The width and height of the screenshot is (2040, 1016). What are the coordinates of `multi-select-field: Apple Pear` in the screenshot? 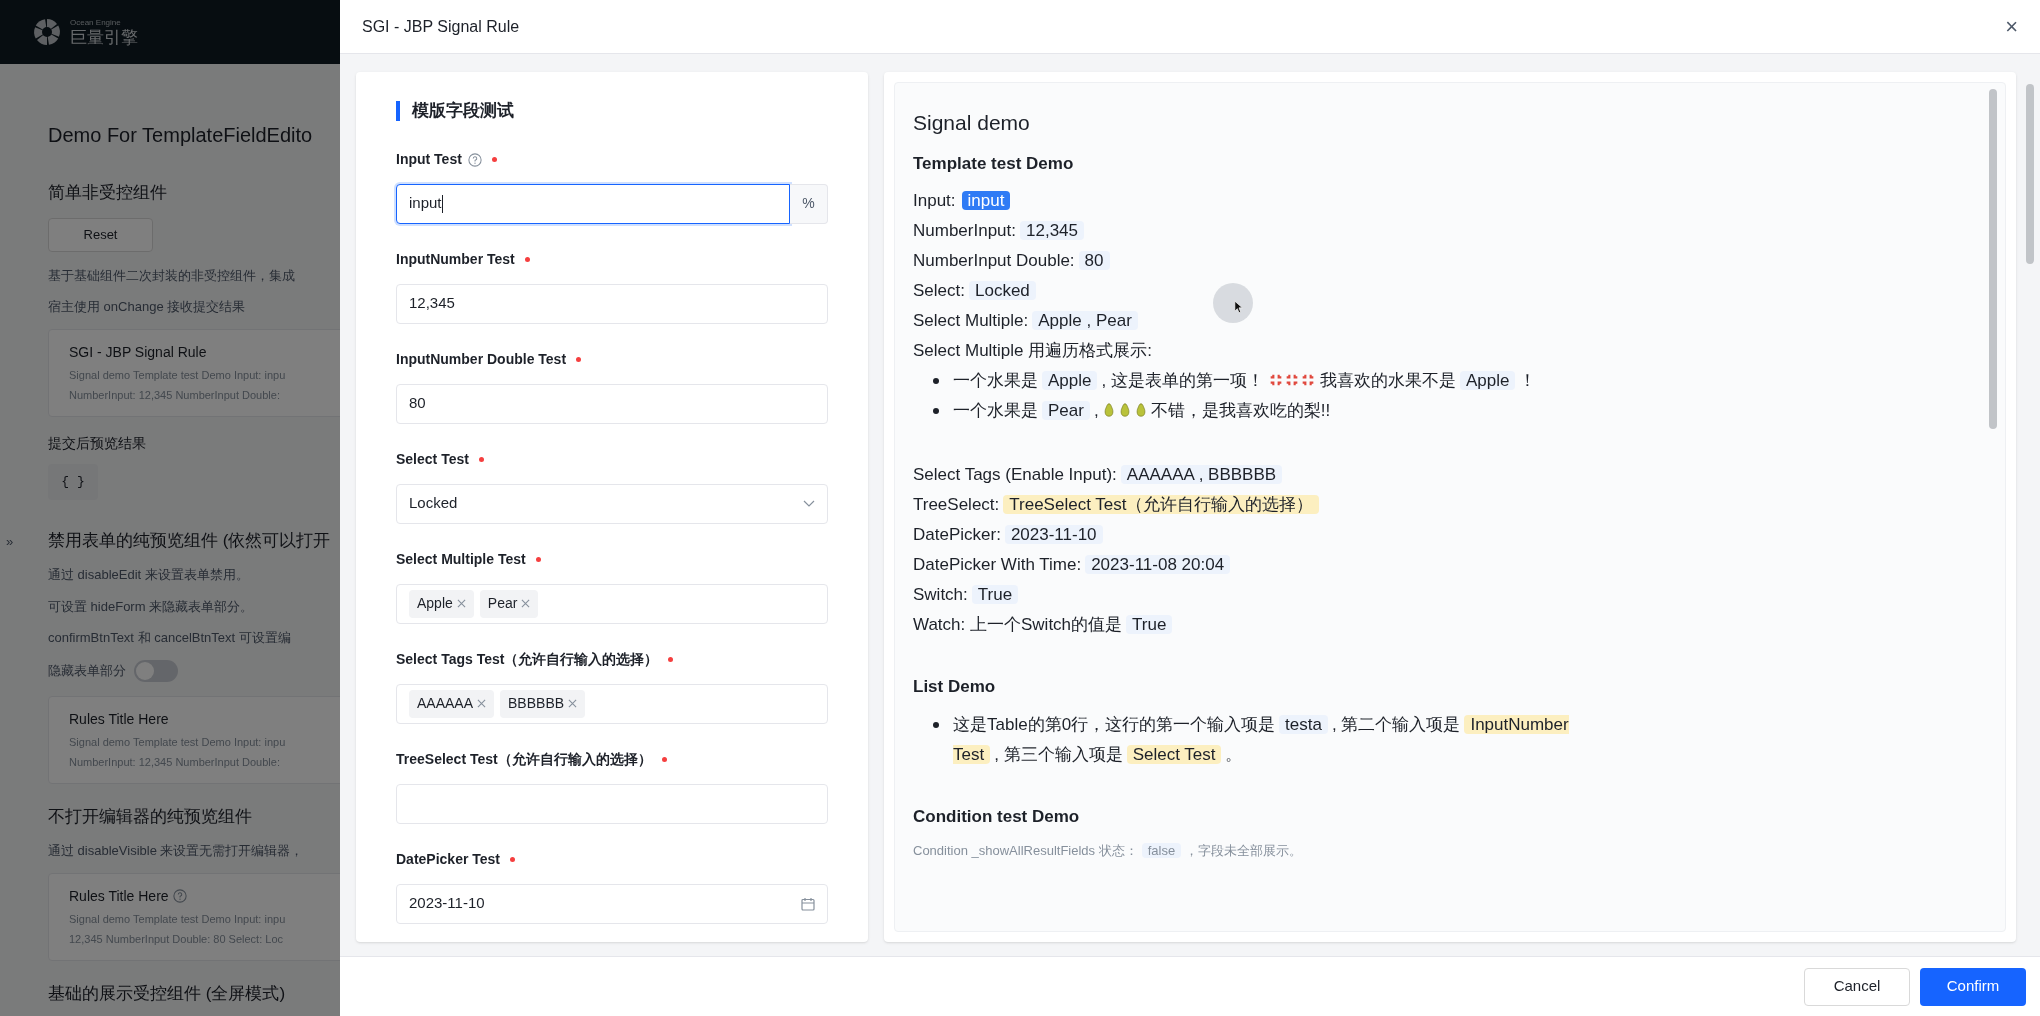 It's located at (612, 603).